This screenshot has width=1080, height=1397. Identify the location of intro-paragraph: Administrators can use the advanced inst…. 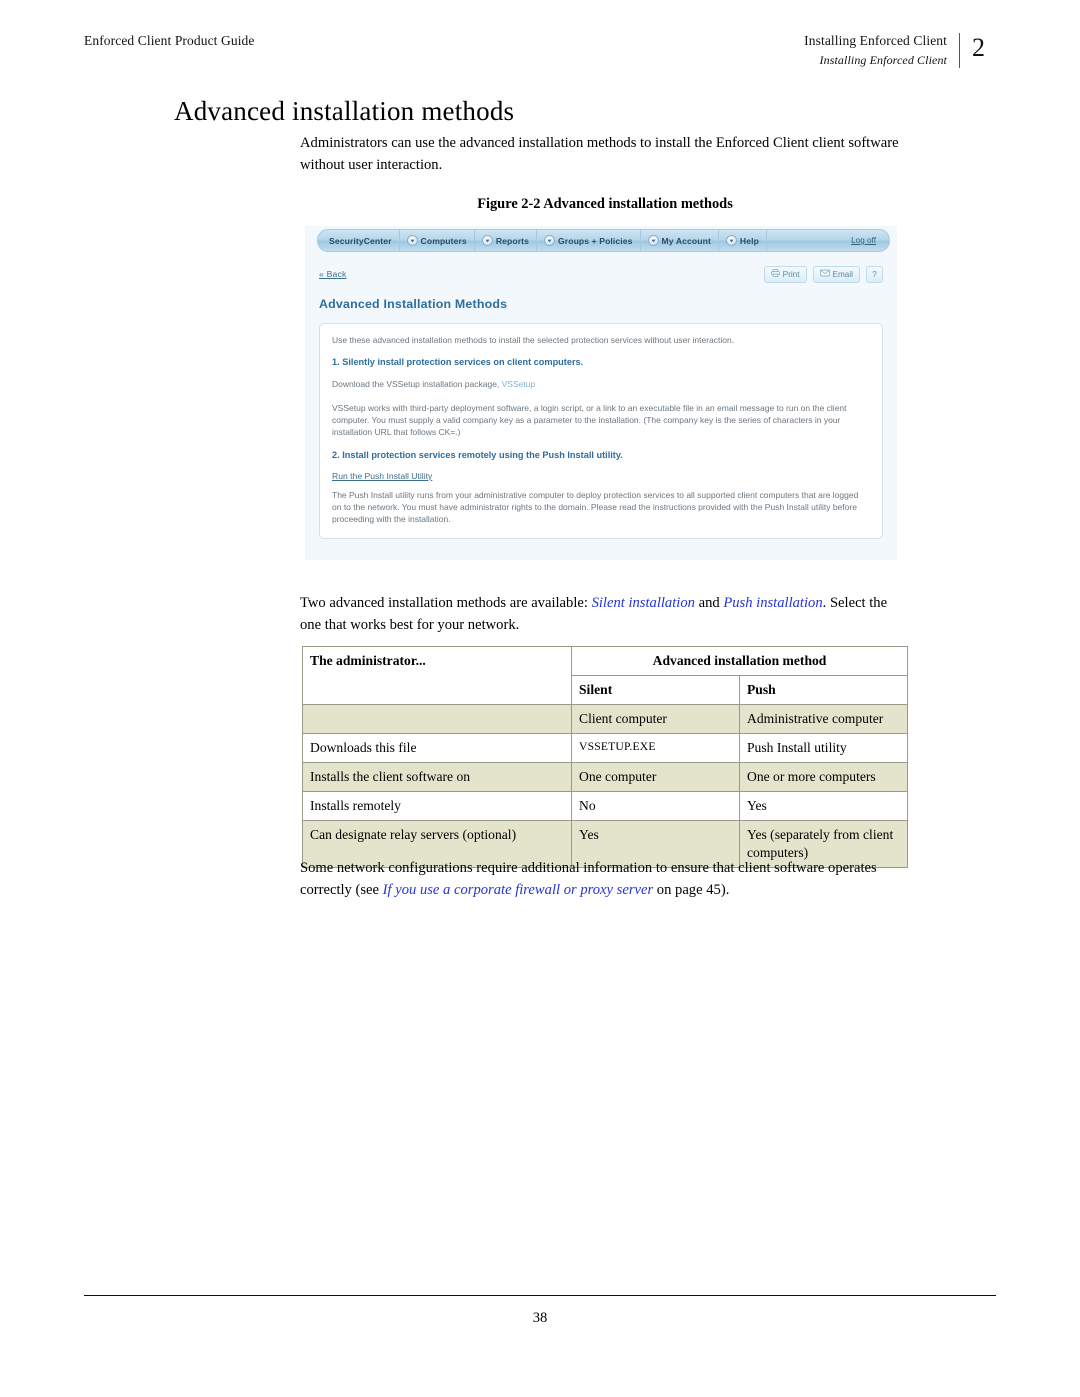
(599, 154).